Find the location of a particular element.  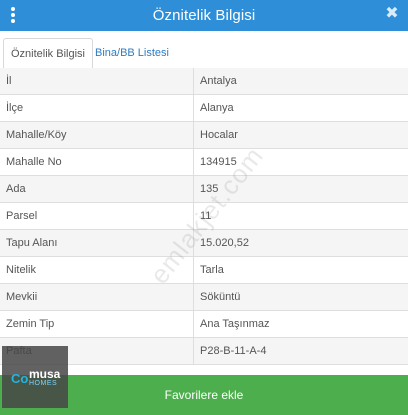

attribute-value: P28-B-11-A-4 is located at coordinates (300, 351).